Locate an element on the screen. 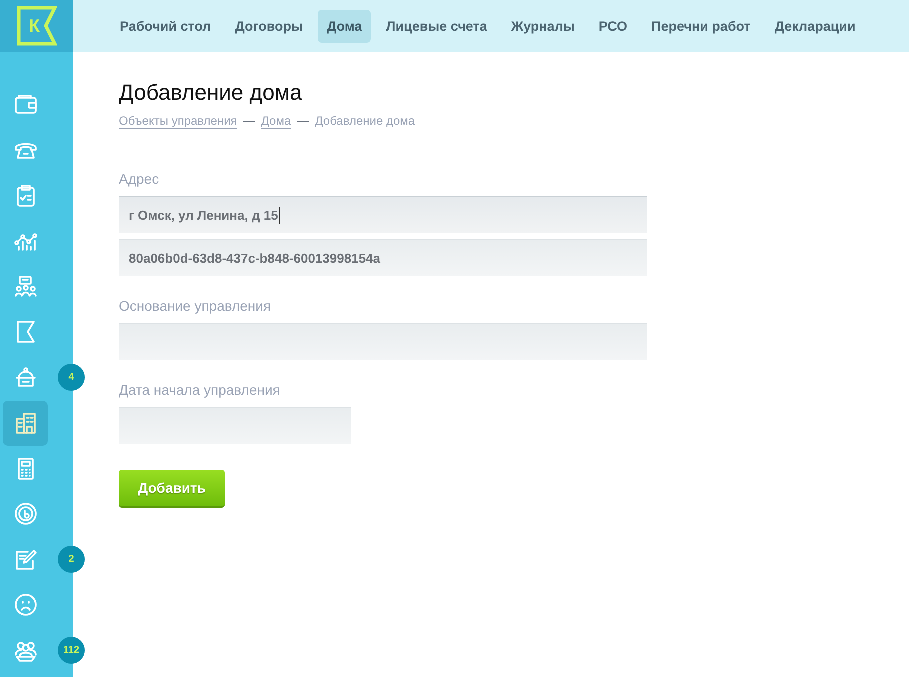  wallet-icon is located at coordinates (26, 104).